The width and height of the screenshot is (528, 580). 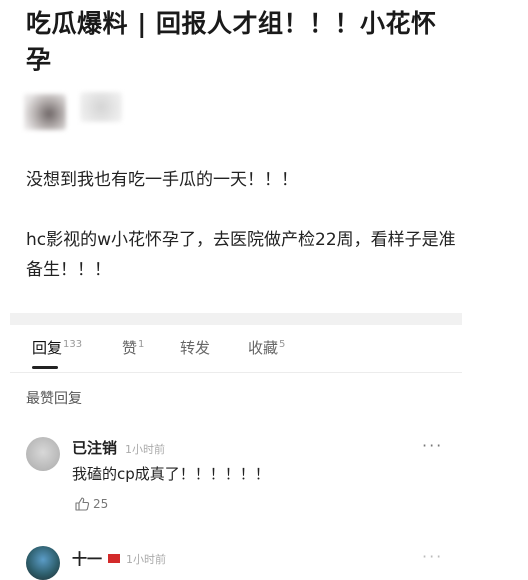 What do you see at coordinates (87, 558) in the screenshot?
I see `comment-username: 十一` at bounding box center [87, 558].